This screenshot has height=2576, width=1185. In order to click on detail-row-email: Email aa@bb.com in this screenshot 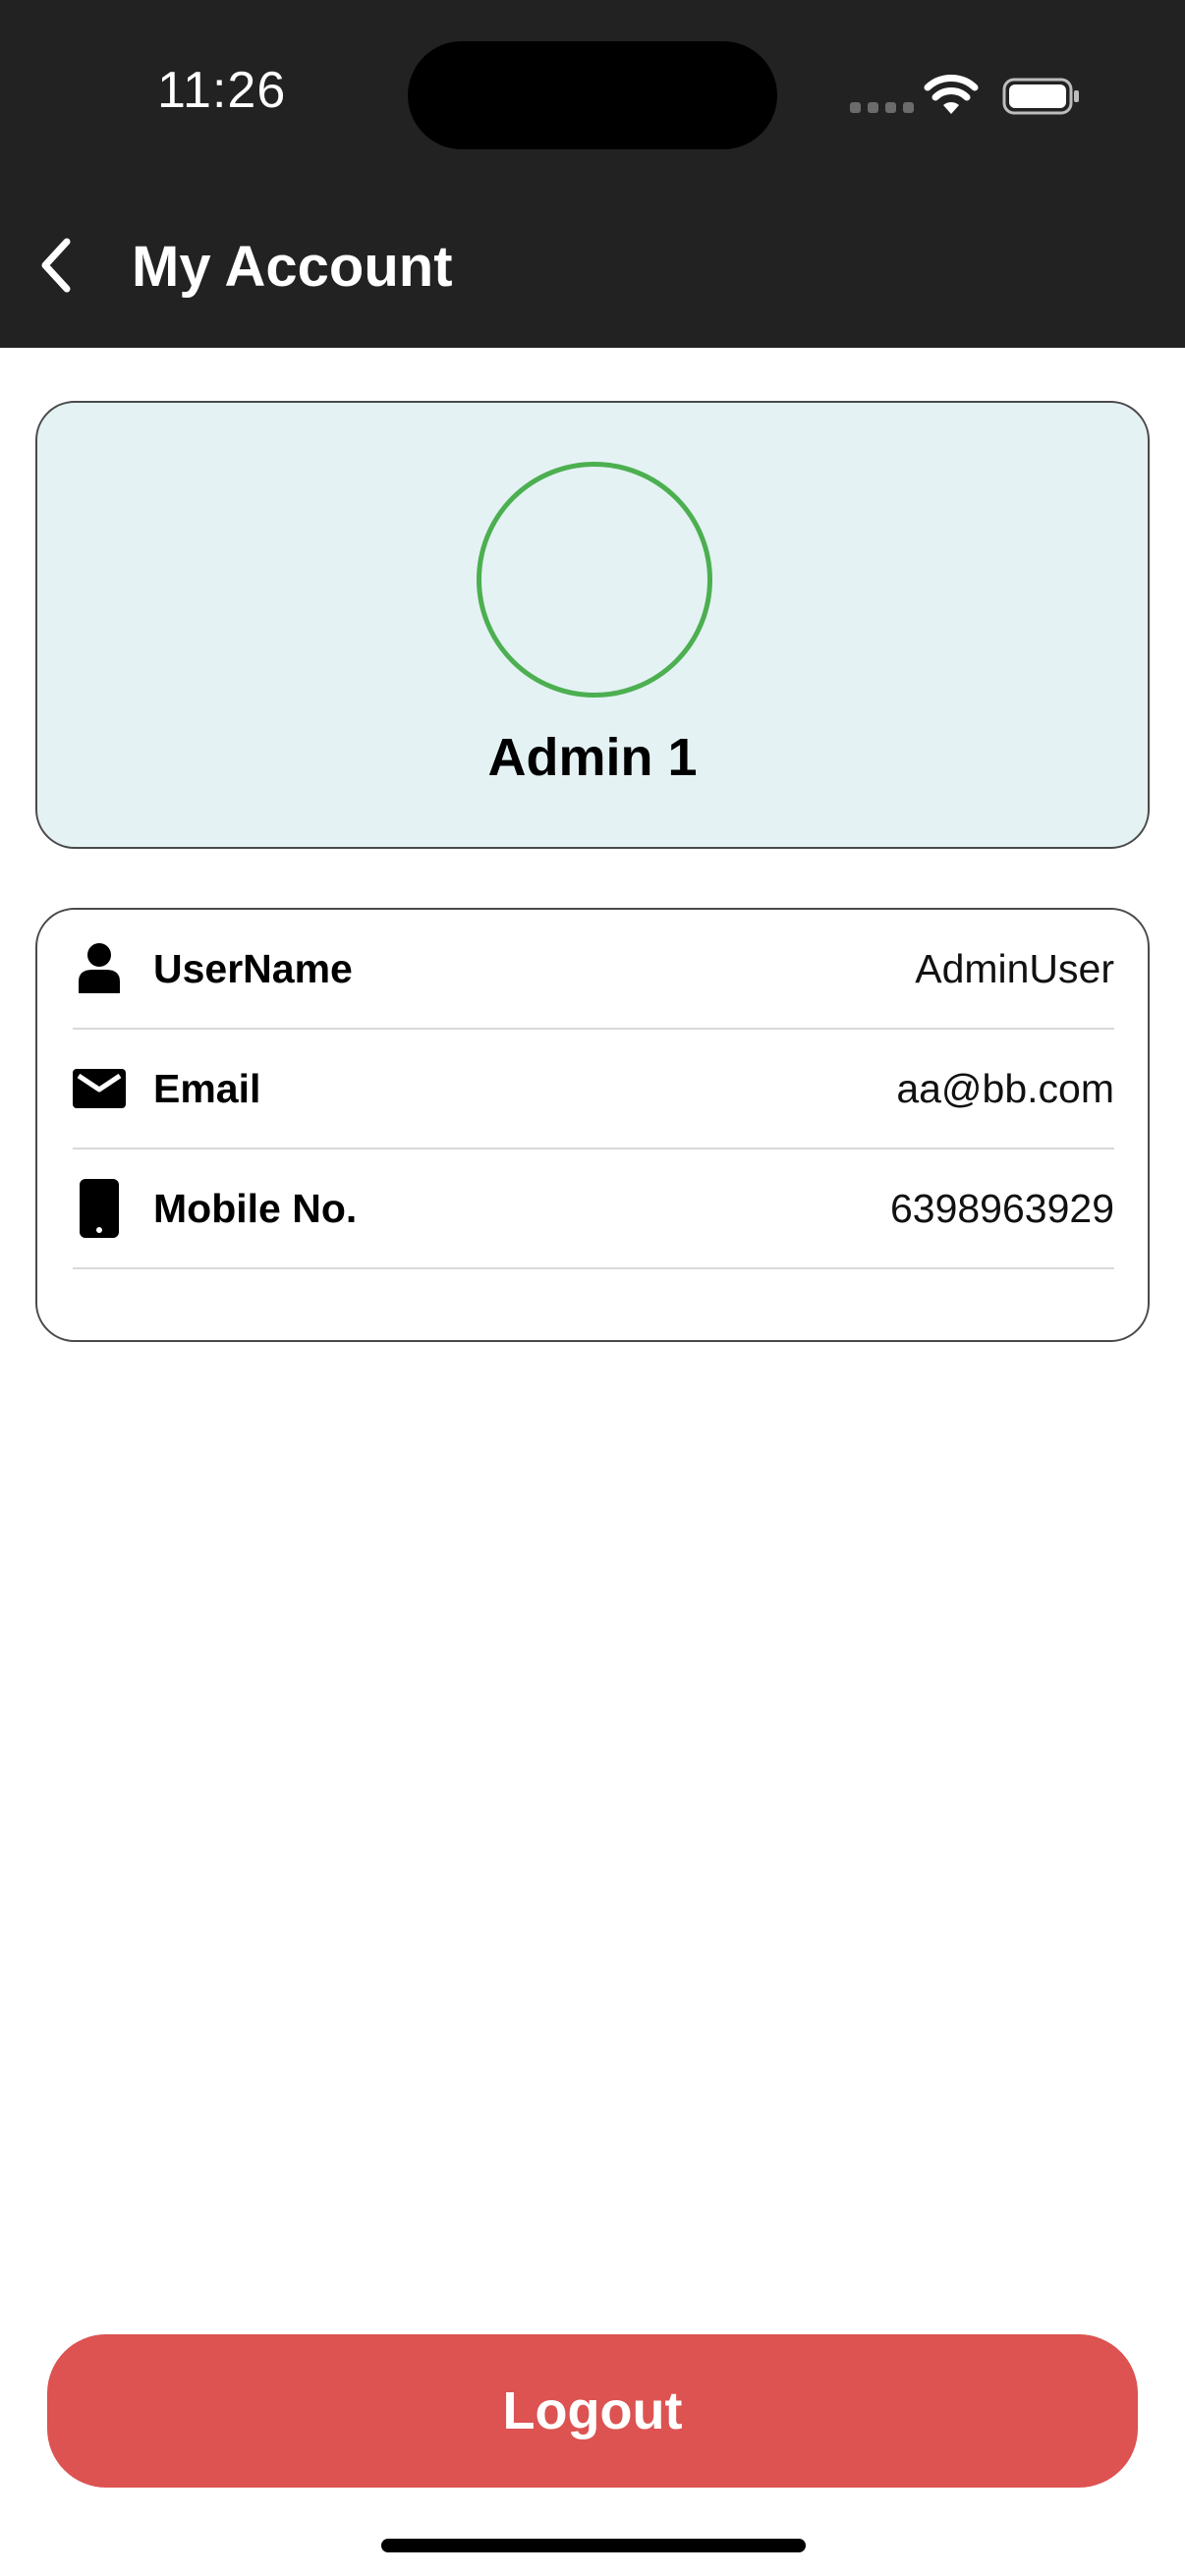, I will do `click(594, 1089)`.